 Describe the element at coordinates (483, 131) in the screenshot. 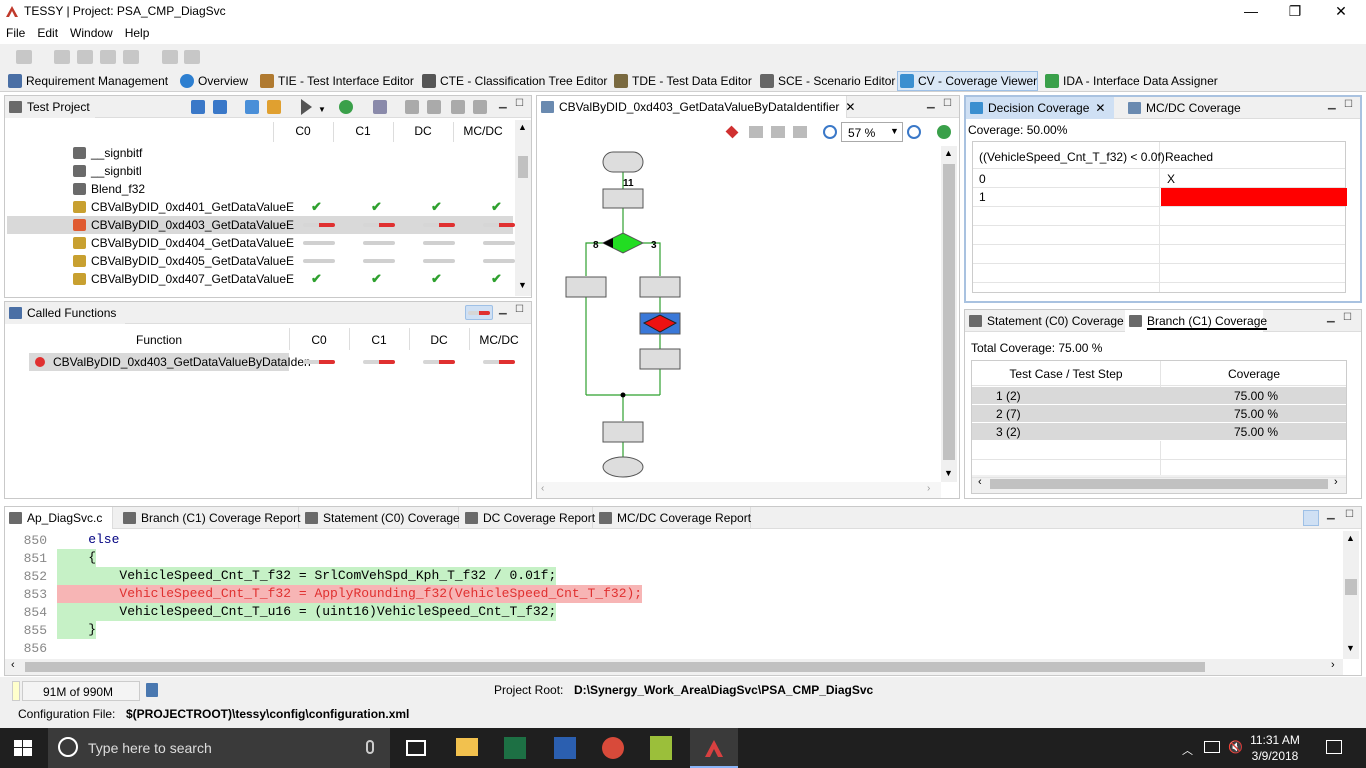

I see `column-header-mcdc: MC/DC` at that location.